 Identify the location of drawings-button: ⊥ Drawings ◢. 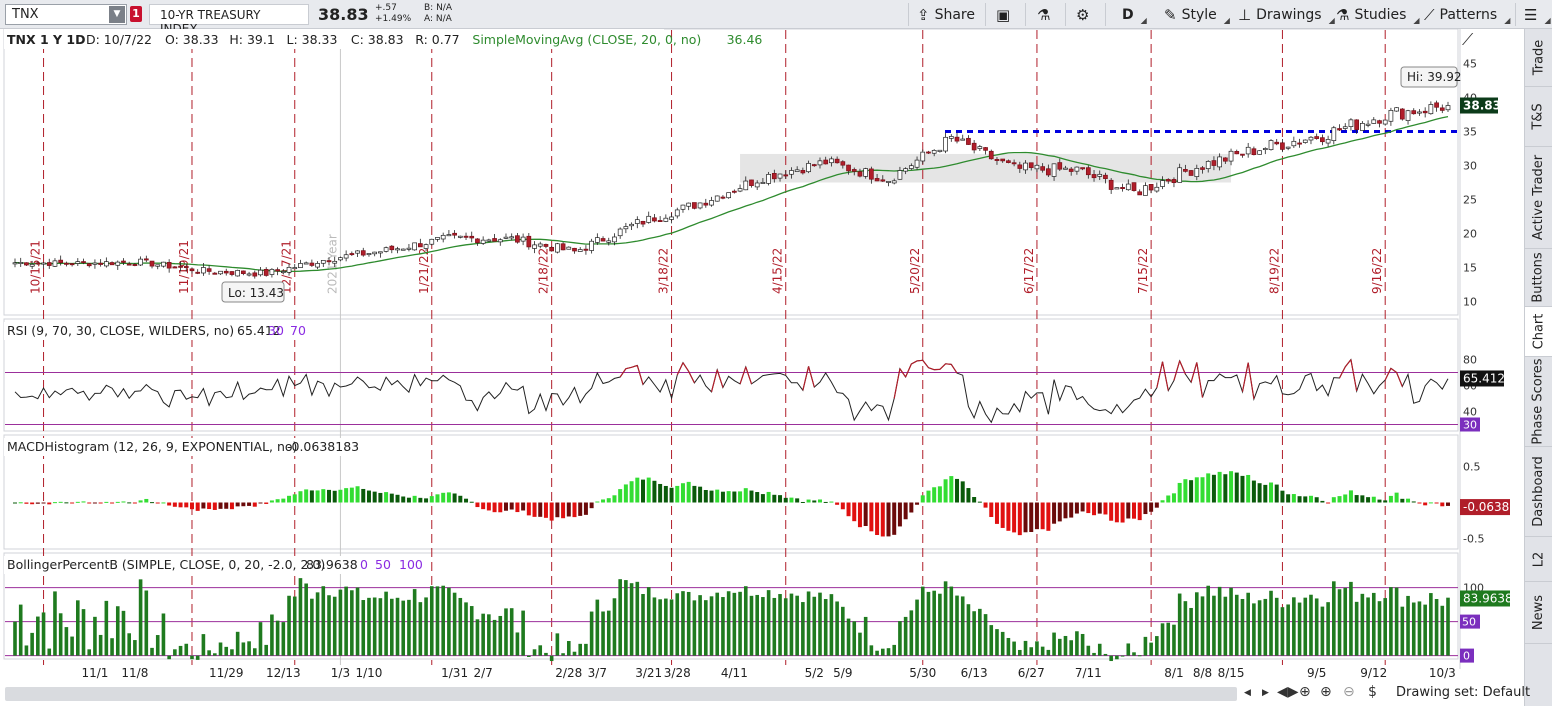
(1286, 15).